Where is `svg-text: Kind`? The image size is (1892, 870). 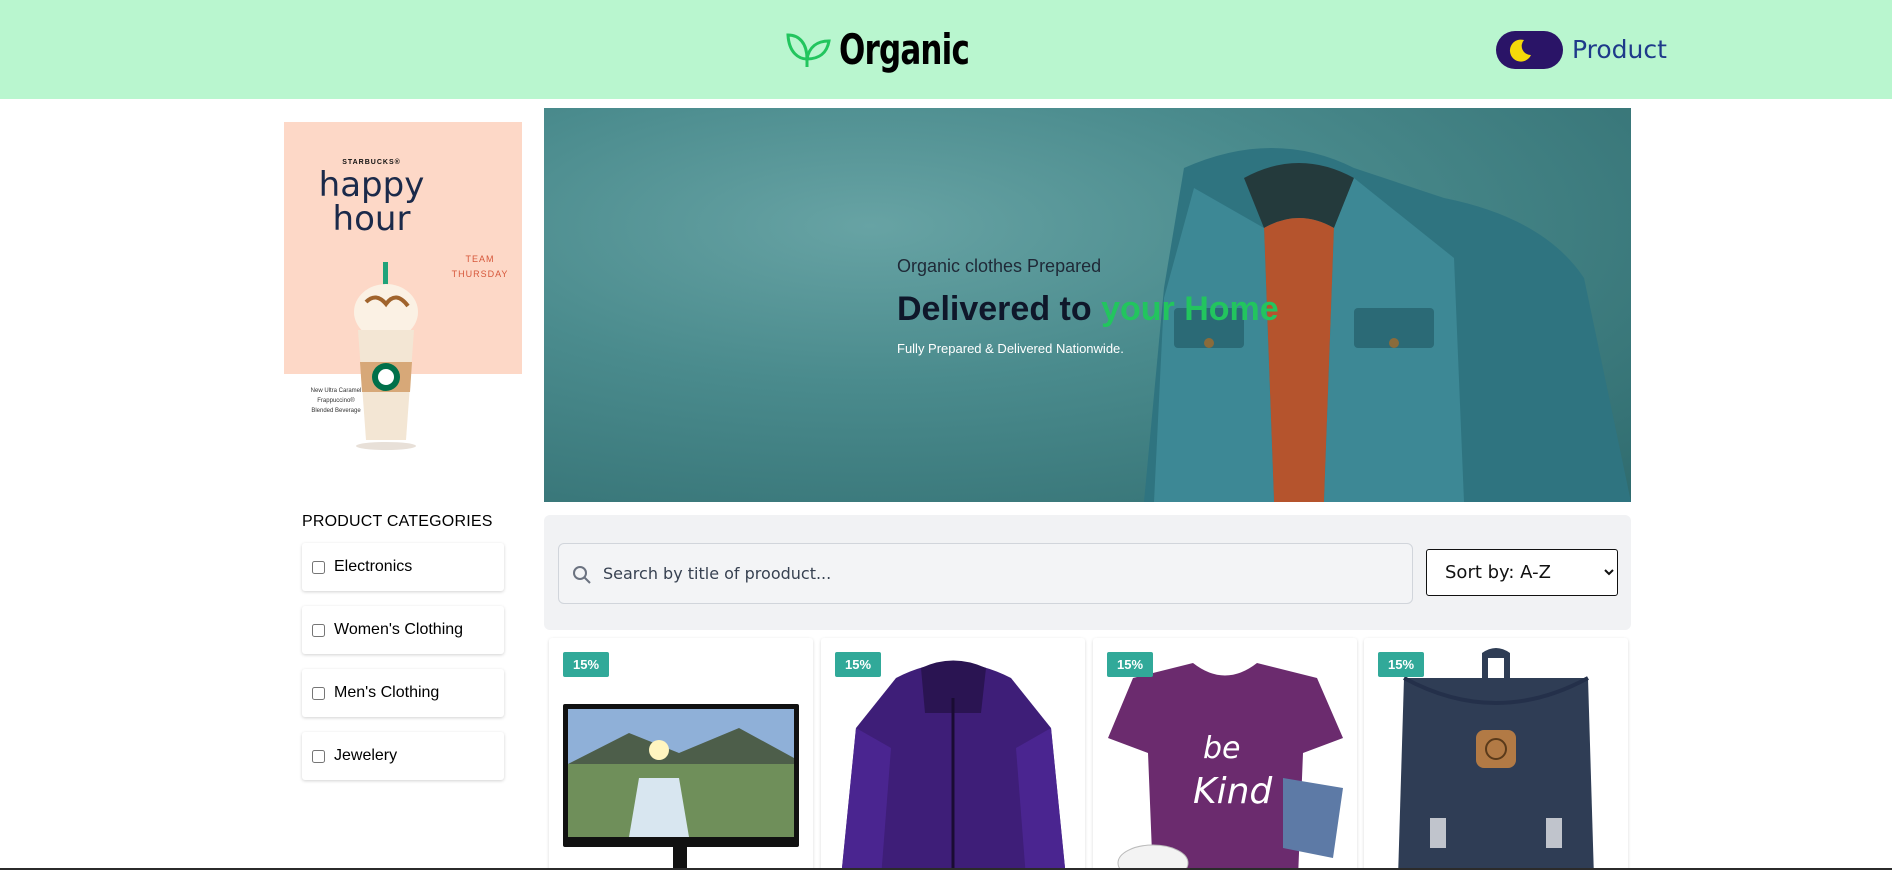
svg-text: Kind is located at coordinates (1233, 791).